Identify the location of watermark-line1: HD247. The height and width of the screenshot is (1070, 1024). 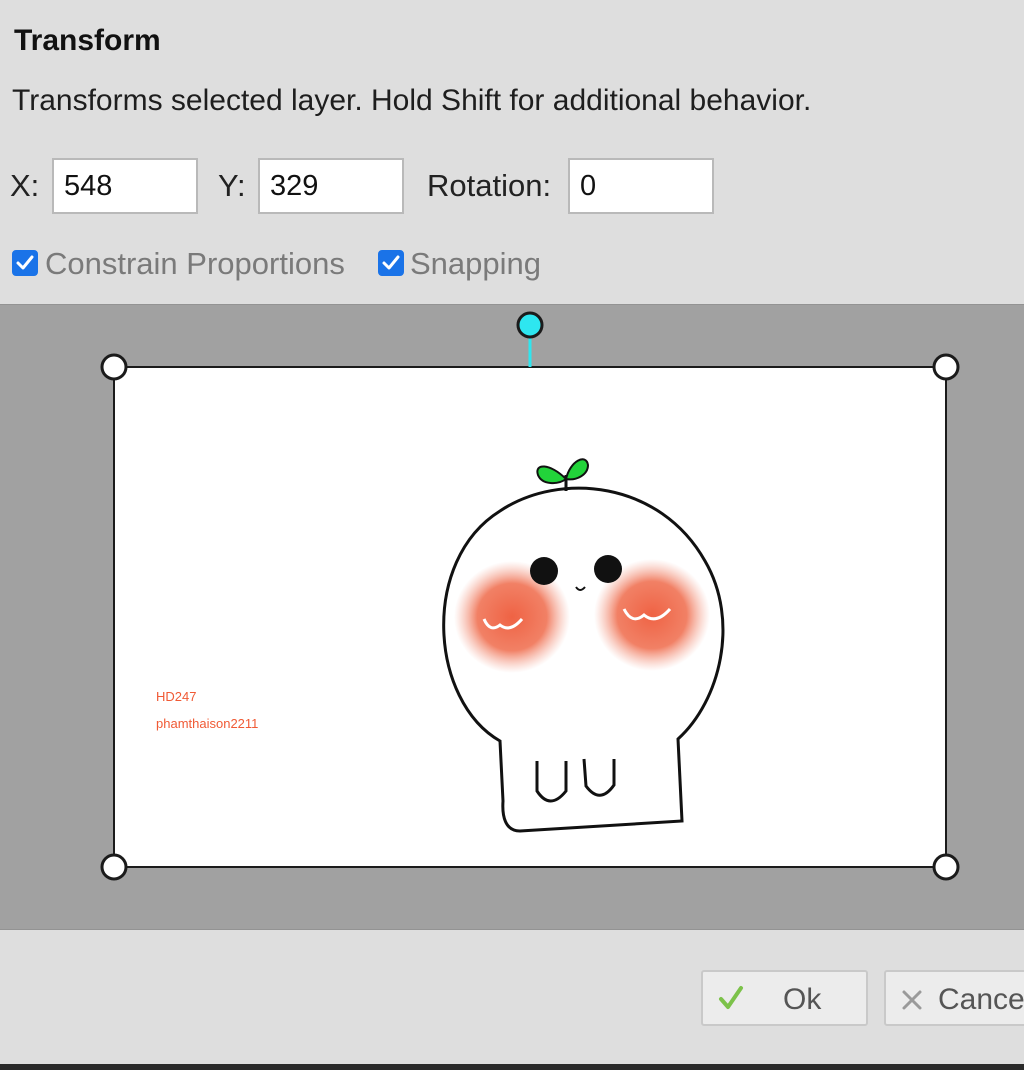
(176, 696).